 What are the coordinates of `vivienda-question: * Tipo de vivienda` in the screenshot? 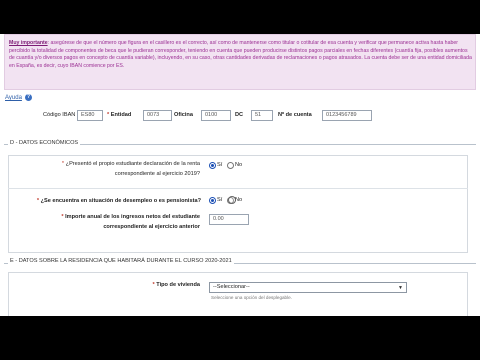 It's located at (176, 285).